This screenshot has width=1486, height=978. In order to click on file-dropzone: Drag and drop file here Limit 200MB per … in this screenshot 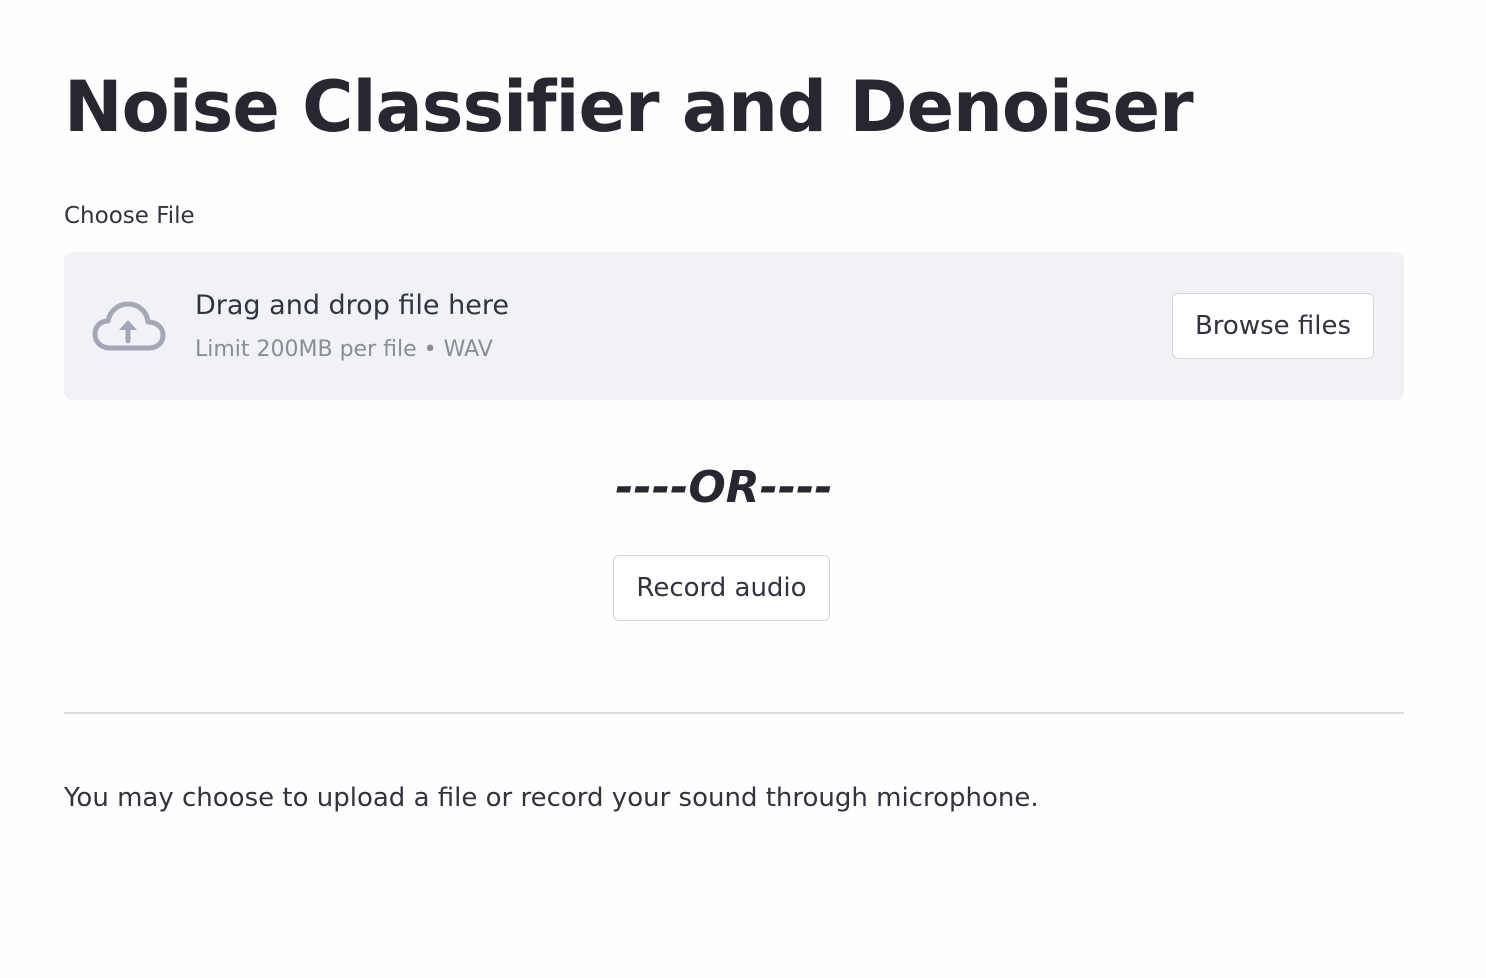, I will do `click(734, 326)`.